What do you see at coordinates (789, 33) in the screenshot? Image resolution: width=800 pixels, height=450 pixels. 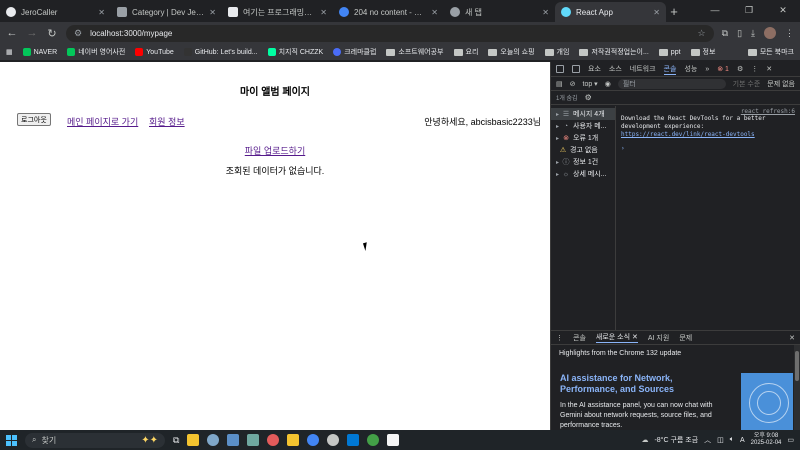 I see `menu-icon: ⋮` at bounding box center [789, 33].